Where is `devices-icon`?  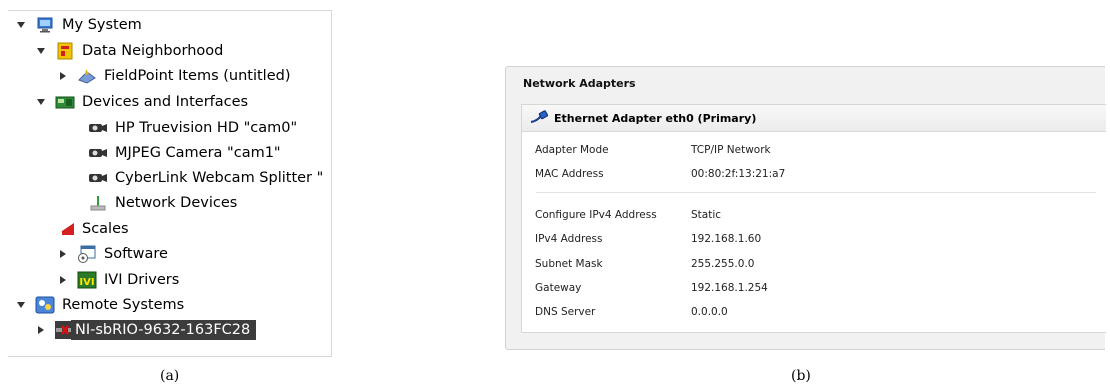 devices-icon is located at coordinates (65, 102).